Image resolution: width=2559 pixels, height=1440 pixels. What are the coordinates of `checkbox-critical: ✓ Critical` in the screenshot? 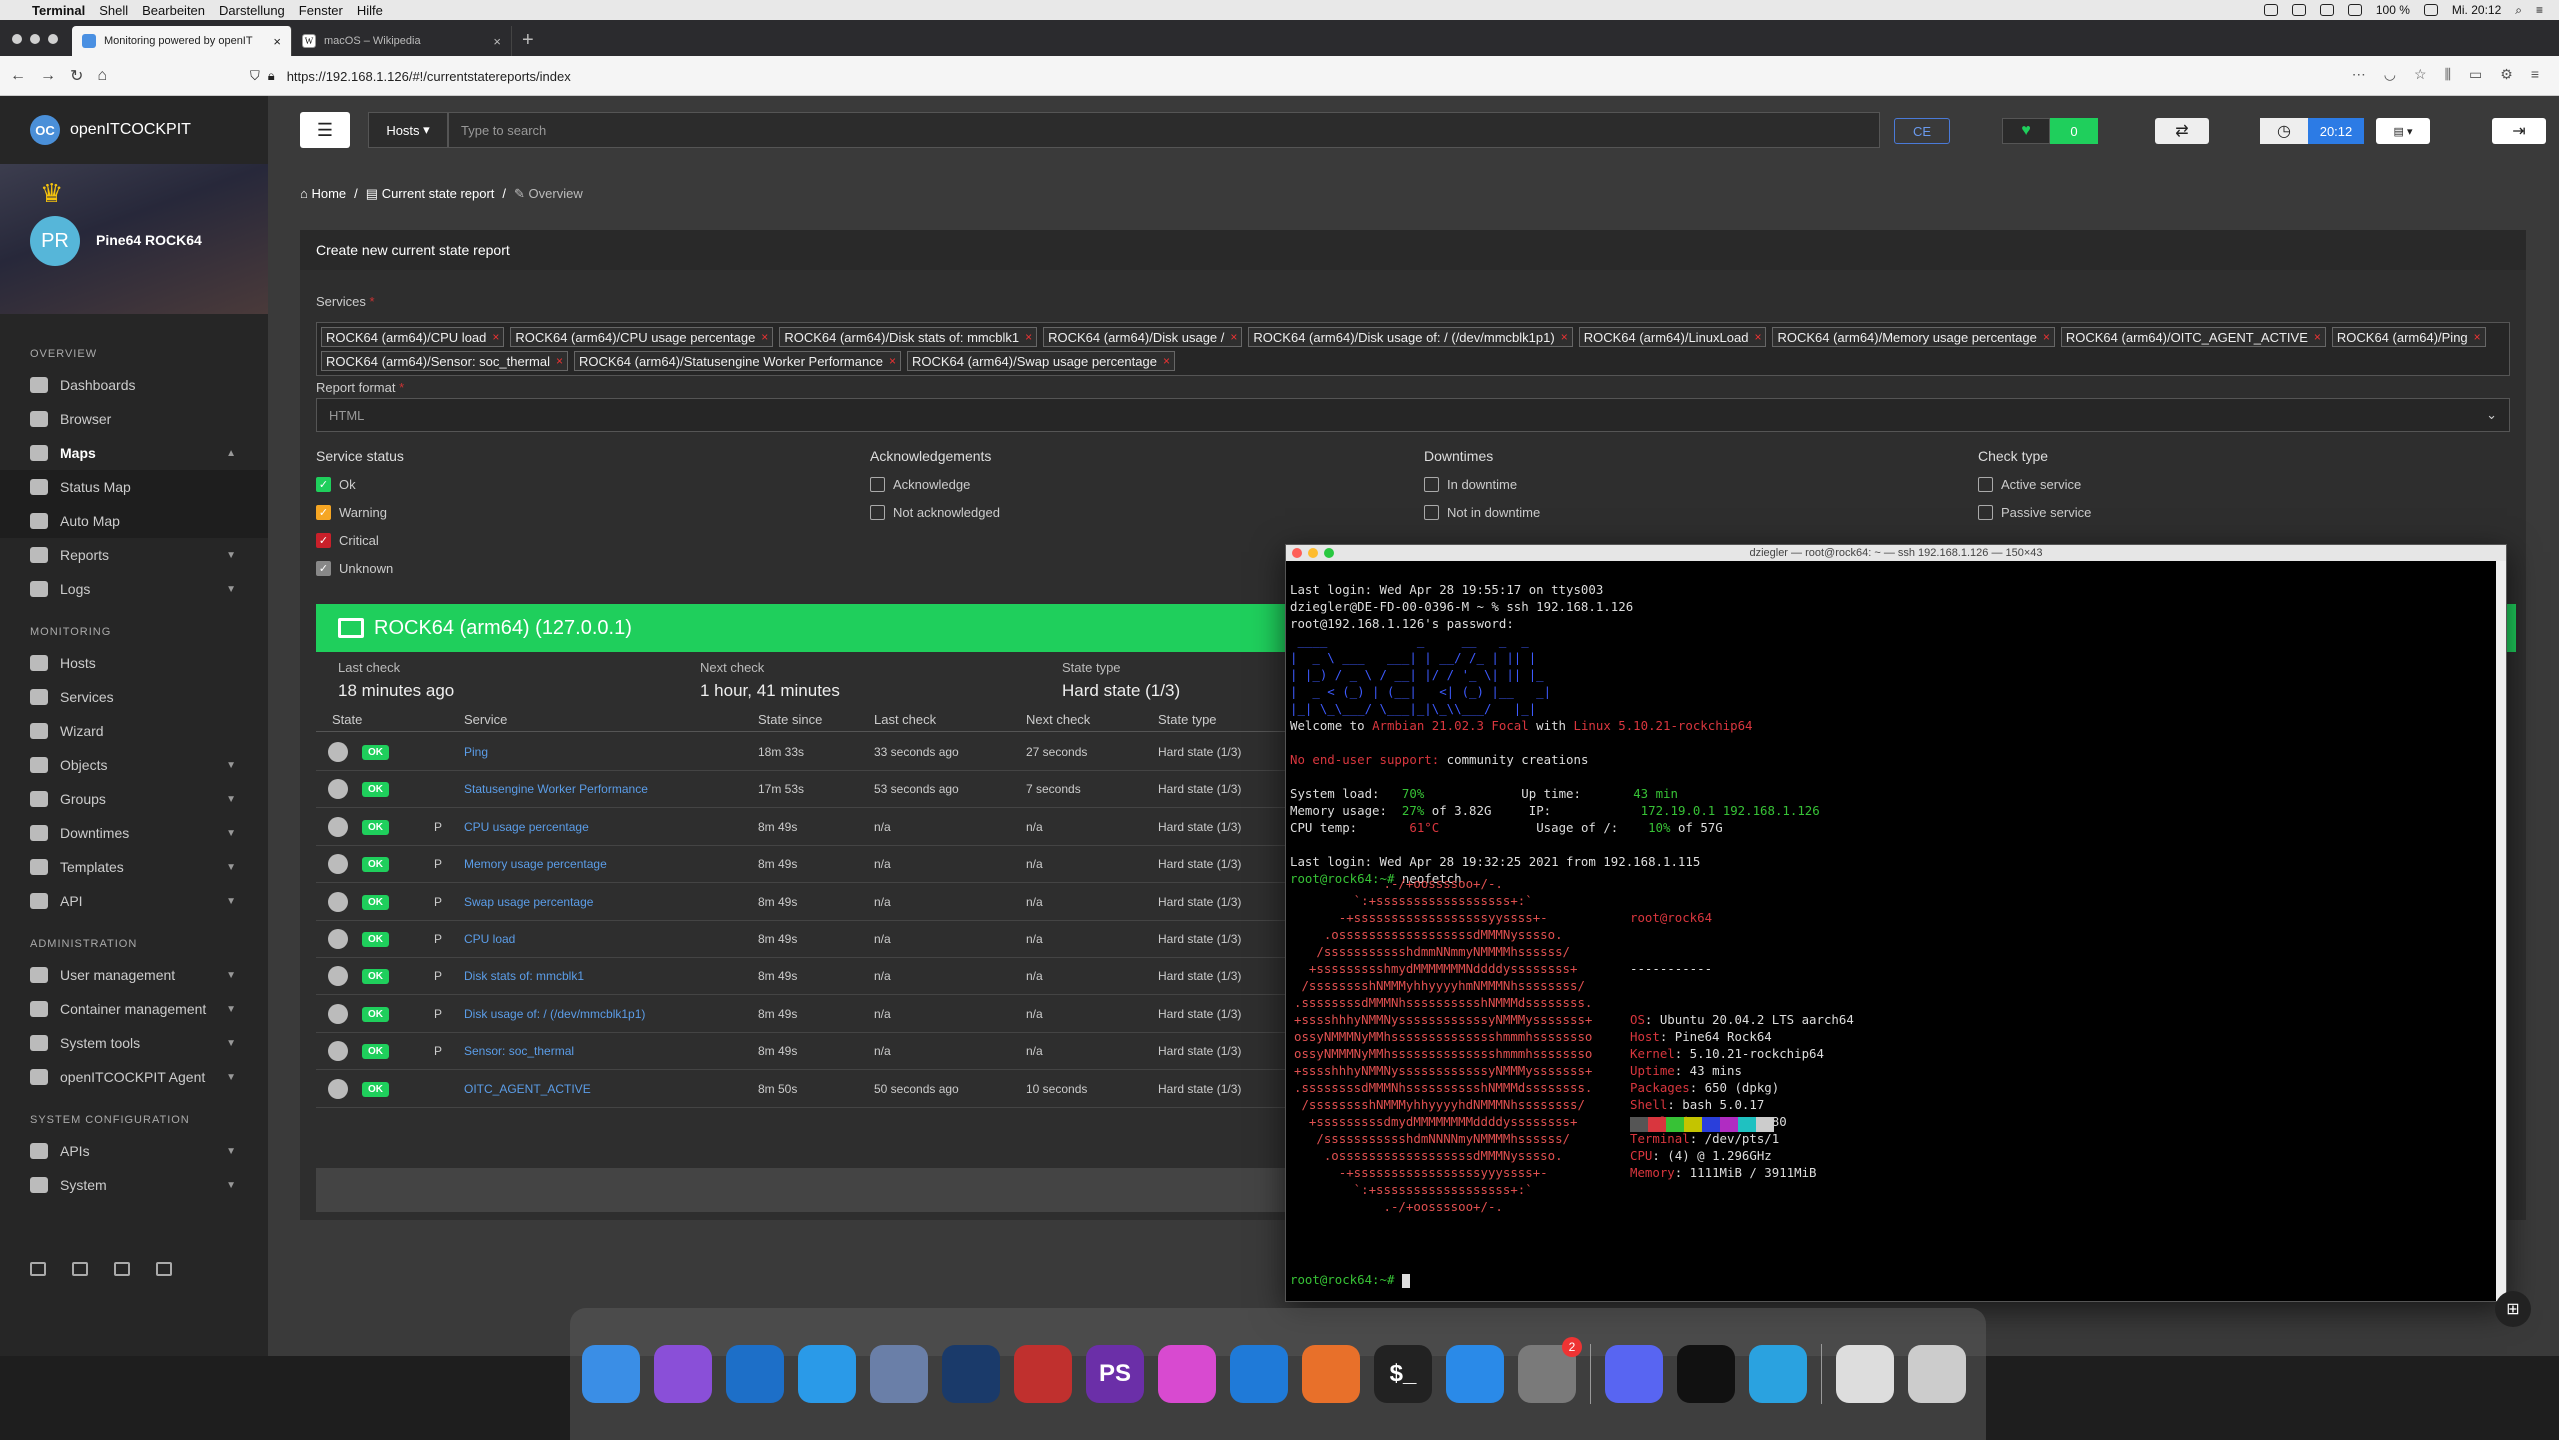 It's located at (360, 540).